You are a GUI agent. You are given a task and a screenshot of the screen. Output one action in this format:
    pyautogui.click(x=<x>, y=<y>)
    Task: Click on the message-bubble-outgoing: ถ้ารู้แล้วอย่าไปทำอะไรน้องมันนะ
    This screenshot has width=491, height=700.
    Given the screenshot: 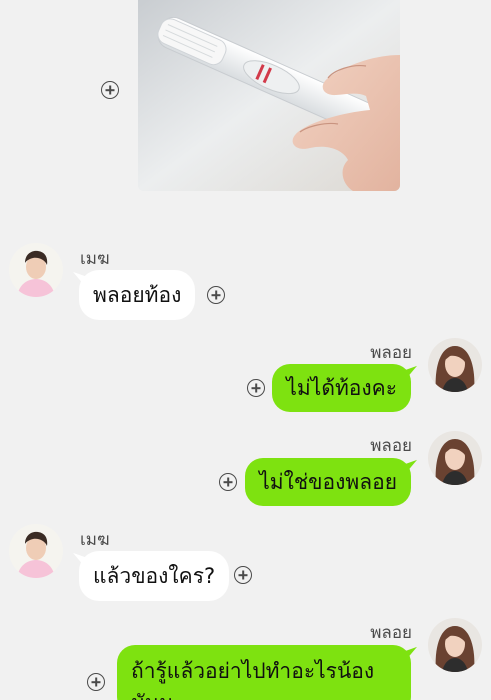 What is the action you would take?
    pyautogui.click(x=264, y=672)
    